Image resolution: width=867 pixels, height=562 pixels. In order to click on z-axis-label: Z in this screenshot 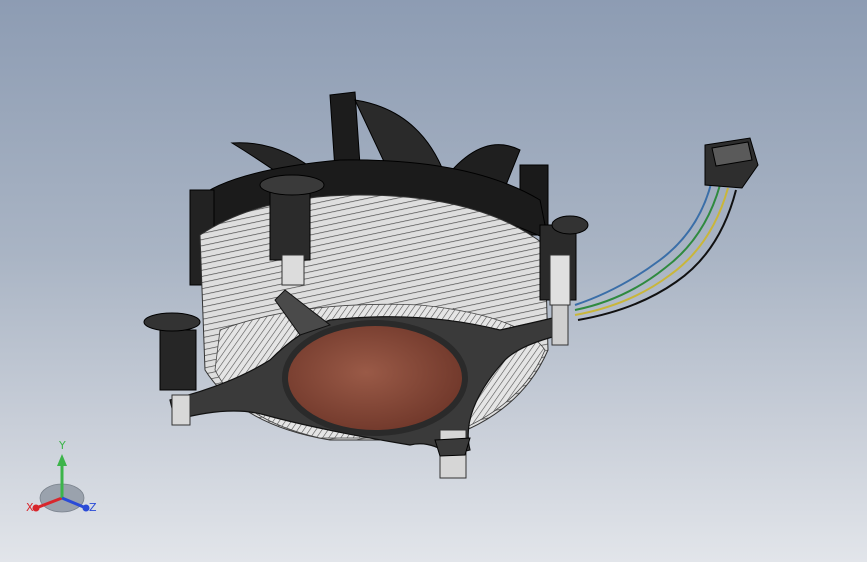, I will do `click(93, 507)`.